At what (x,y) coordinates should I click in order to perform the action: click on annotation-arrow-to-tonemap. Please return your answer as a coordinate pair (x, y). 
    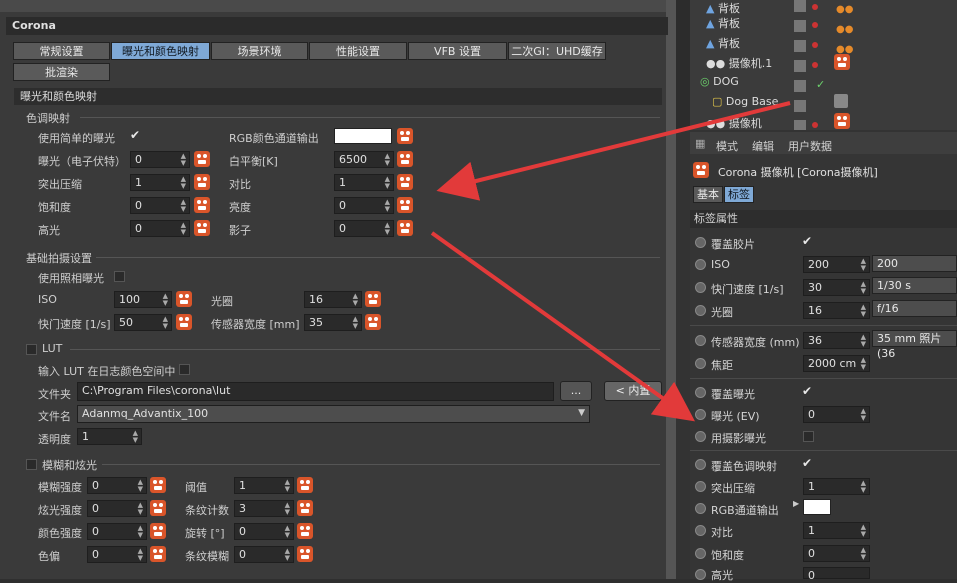
    Looking at the image, I should click on (613, 151).